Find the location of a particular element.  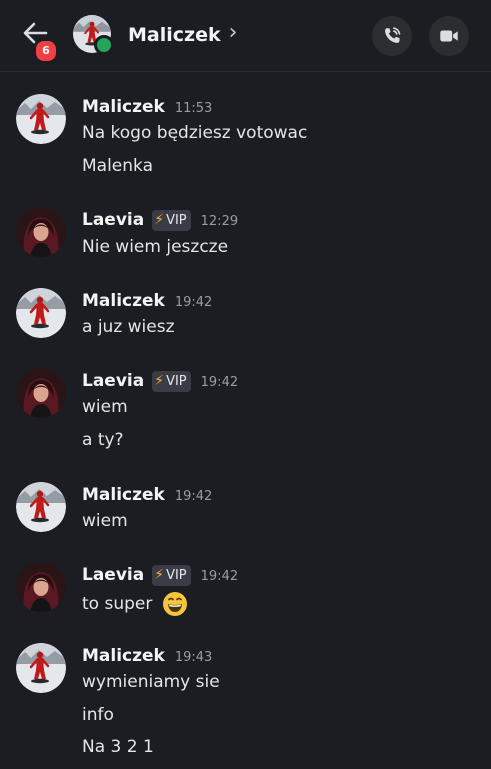

video-call-button is located at coordinates (449, 36).